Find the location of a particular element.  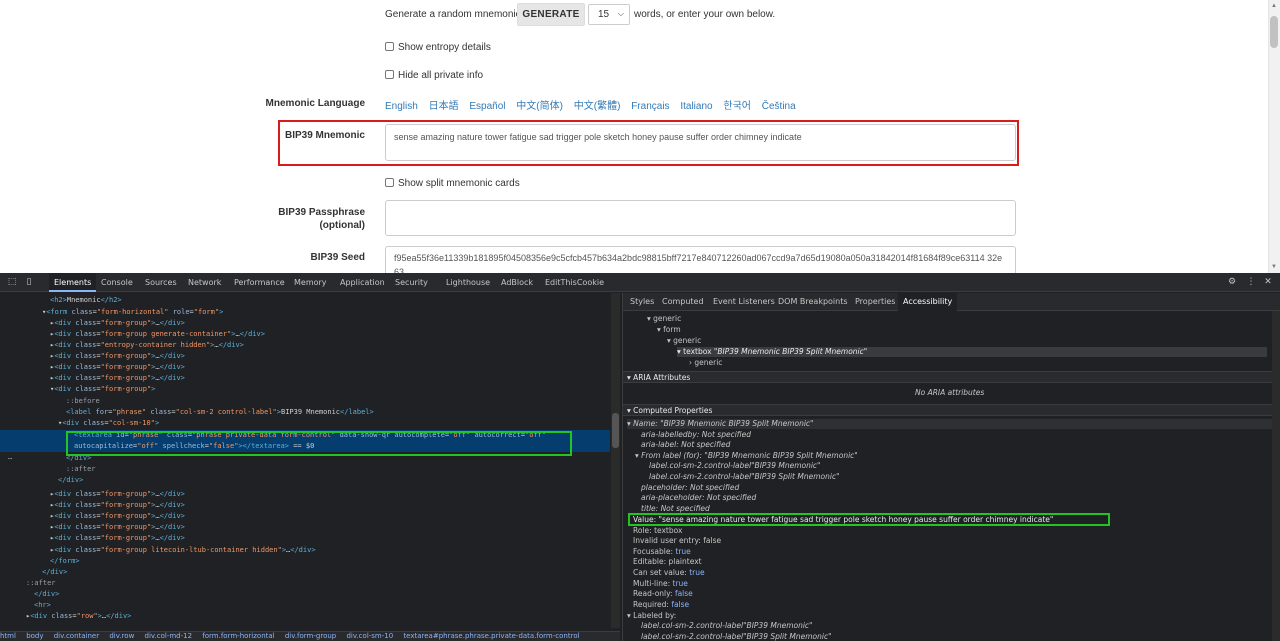

show-split-checkbox is located at coordinates (389, 182).